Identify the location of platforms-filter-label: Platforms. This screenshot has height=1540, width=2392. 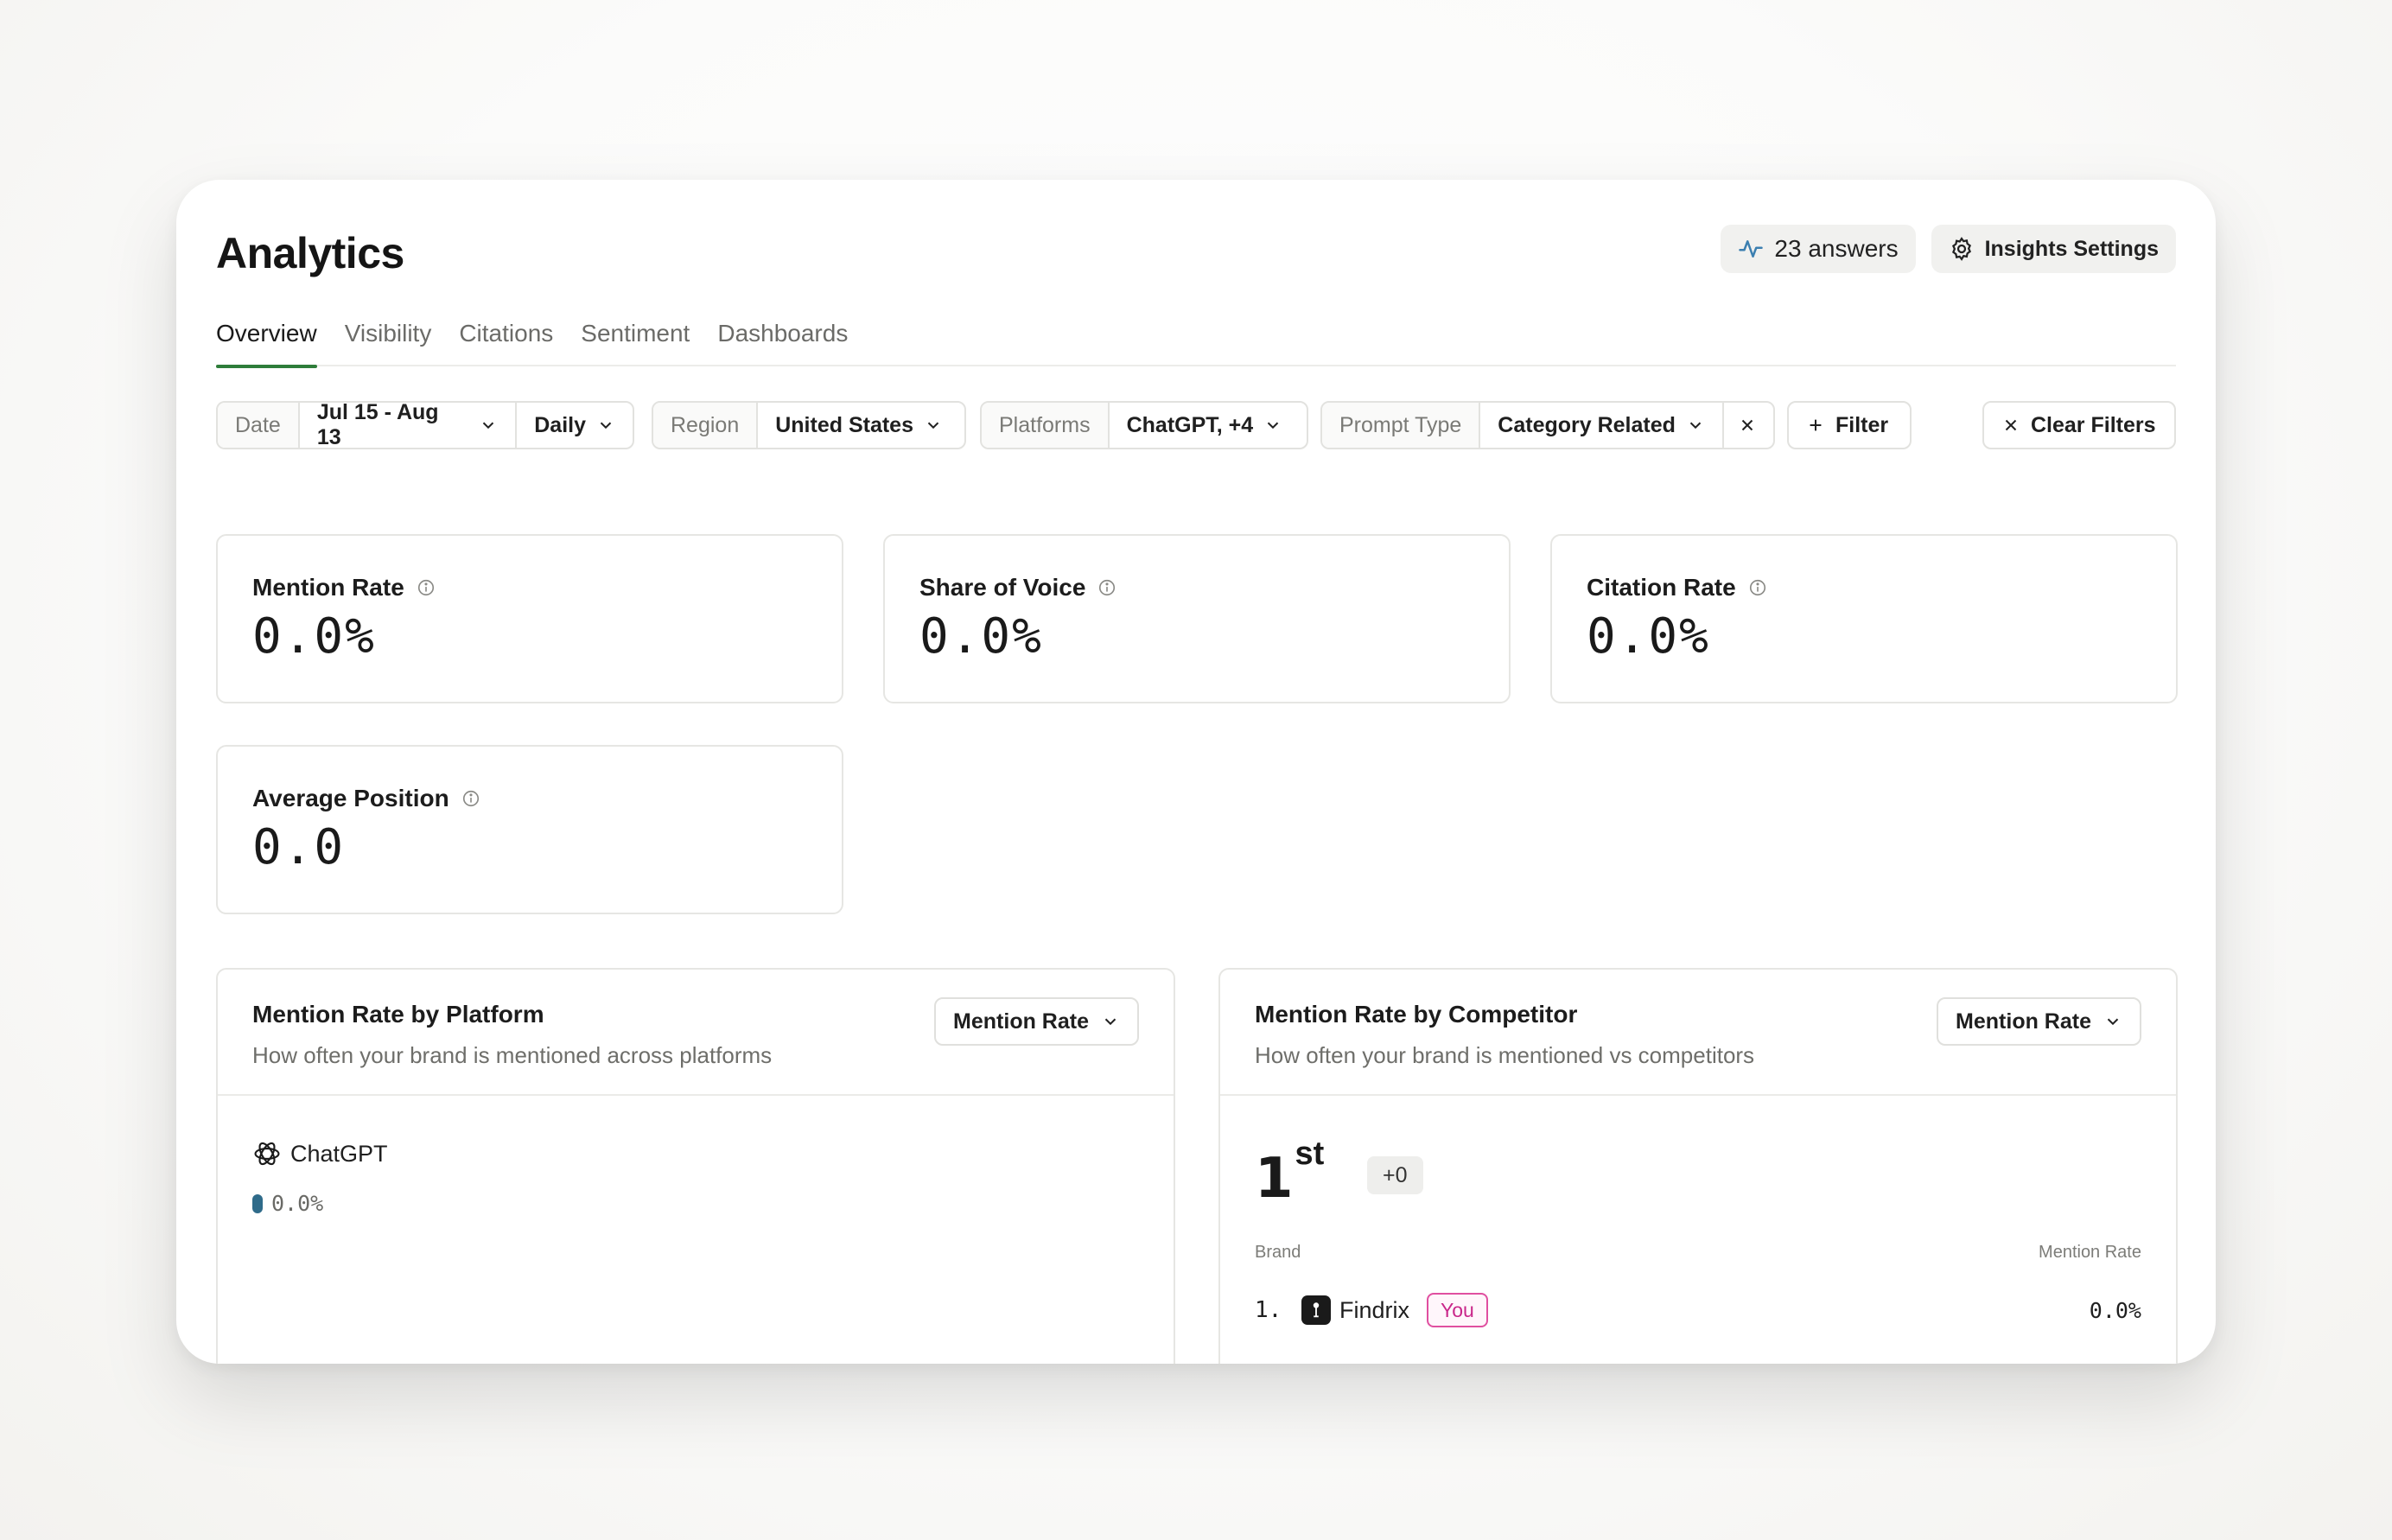
(1045, 425).